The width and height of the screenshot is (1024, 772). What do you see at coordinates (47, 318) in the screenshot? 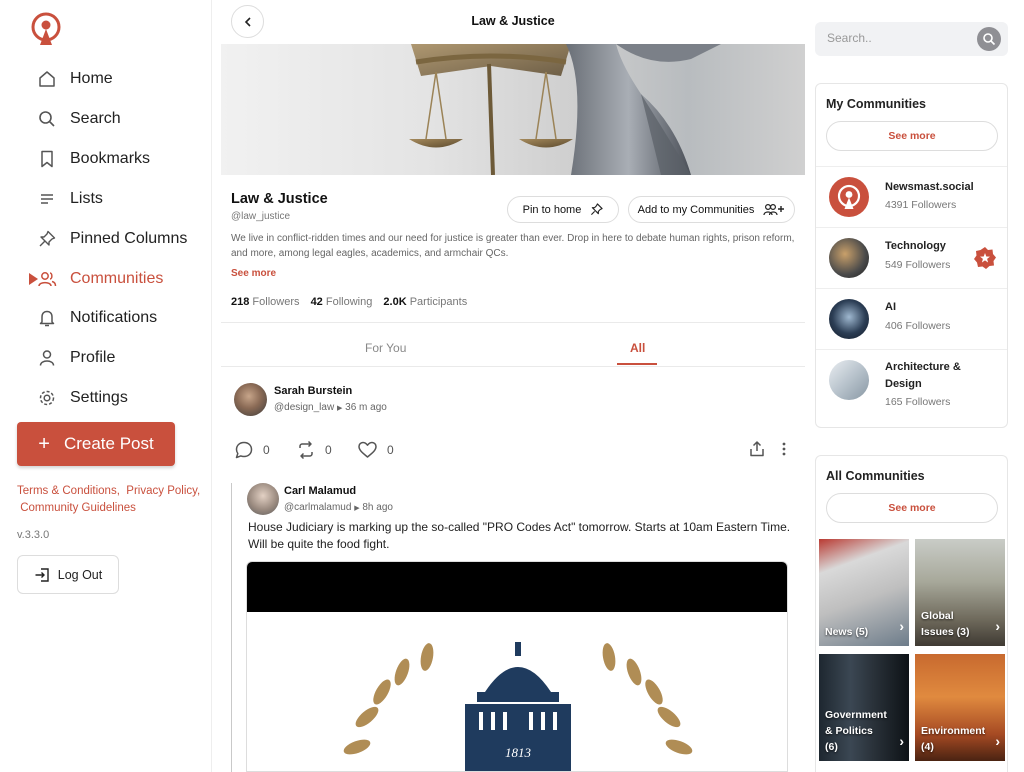
I see `bell-icon` at bounding box center [47, 318].